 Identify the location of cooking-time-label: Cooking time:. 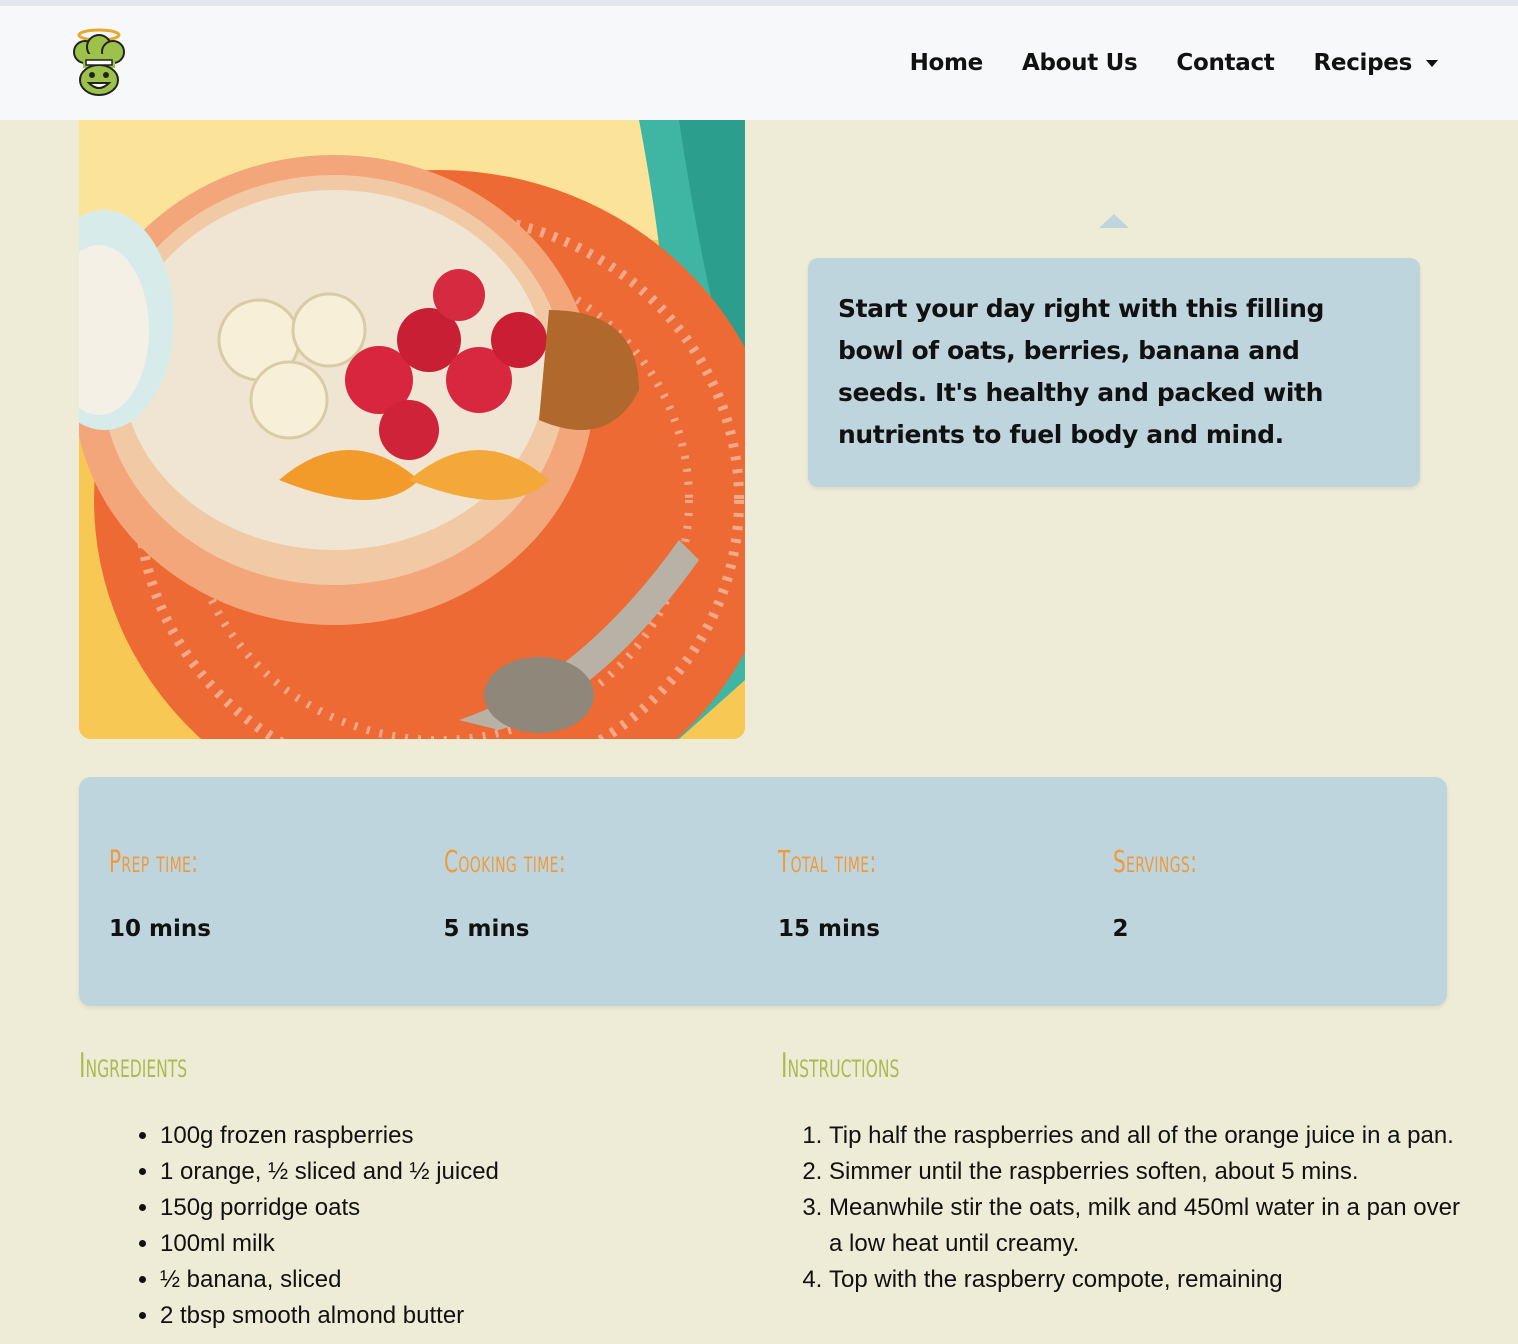
(504, 862).